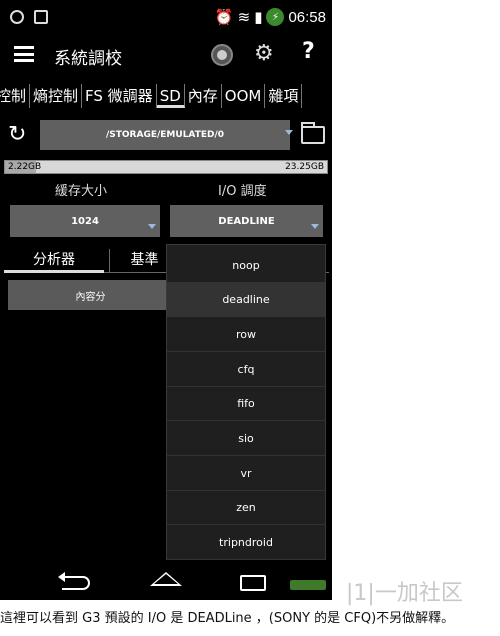  What do you see at coordinates (308, 585) in the screenshot?
I see `brand-logo` at bounding box center [308, 585].